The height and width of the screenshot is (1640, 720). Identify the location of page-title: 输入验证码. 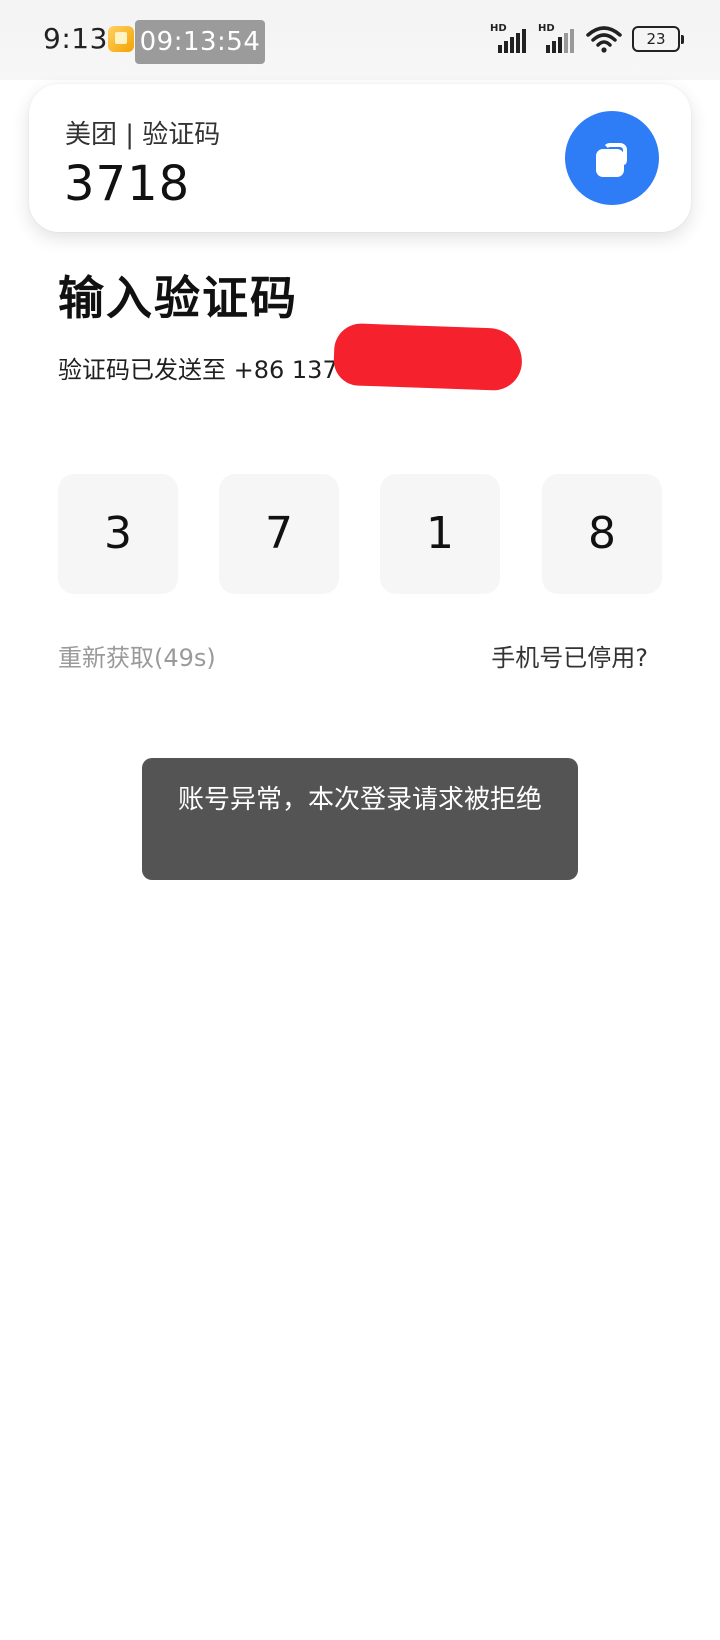
(178, 298).